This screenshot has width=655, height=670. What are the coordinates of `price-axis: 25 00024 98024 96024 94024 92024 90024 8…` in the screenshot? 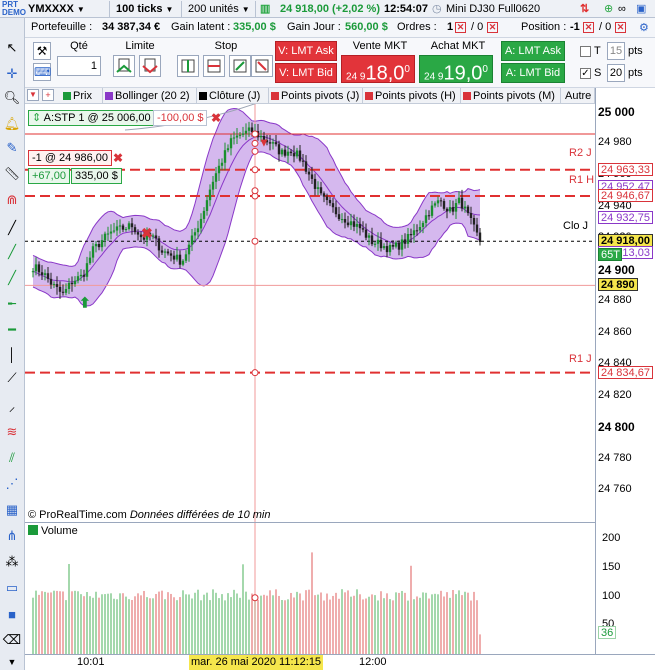 It's located at (625, 371).